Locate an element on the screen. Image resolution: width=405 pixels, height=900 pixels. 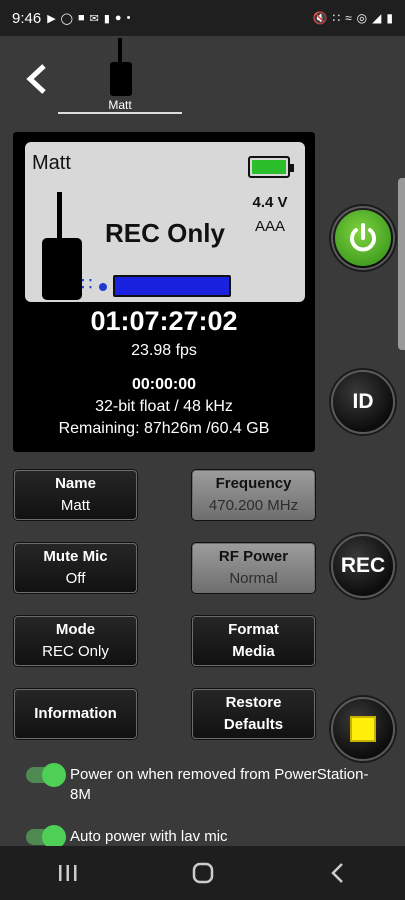
rf-power-button-value: Normal is located at coordinates (253, 578).